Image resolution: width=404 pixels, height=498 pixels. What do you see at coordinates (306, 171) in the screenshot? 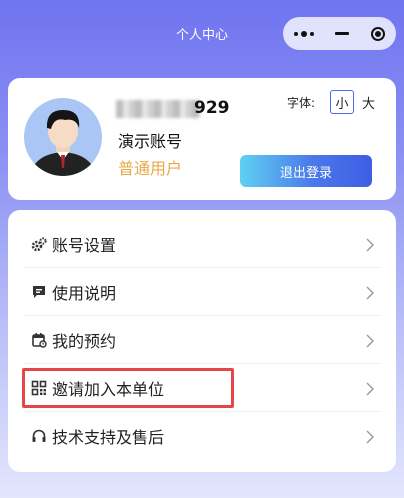
I see `logout-button: 退出登录` at bounding box center [306, 171].